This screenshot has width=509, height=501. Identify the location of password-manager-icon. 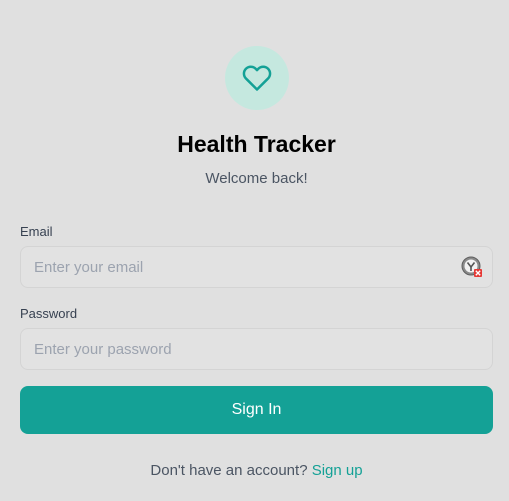
(472, 267).